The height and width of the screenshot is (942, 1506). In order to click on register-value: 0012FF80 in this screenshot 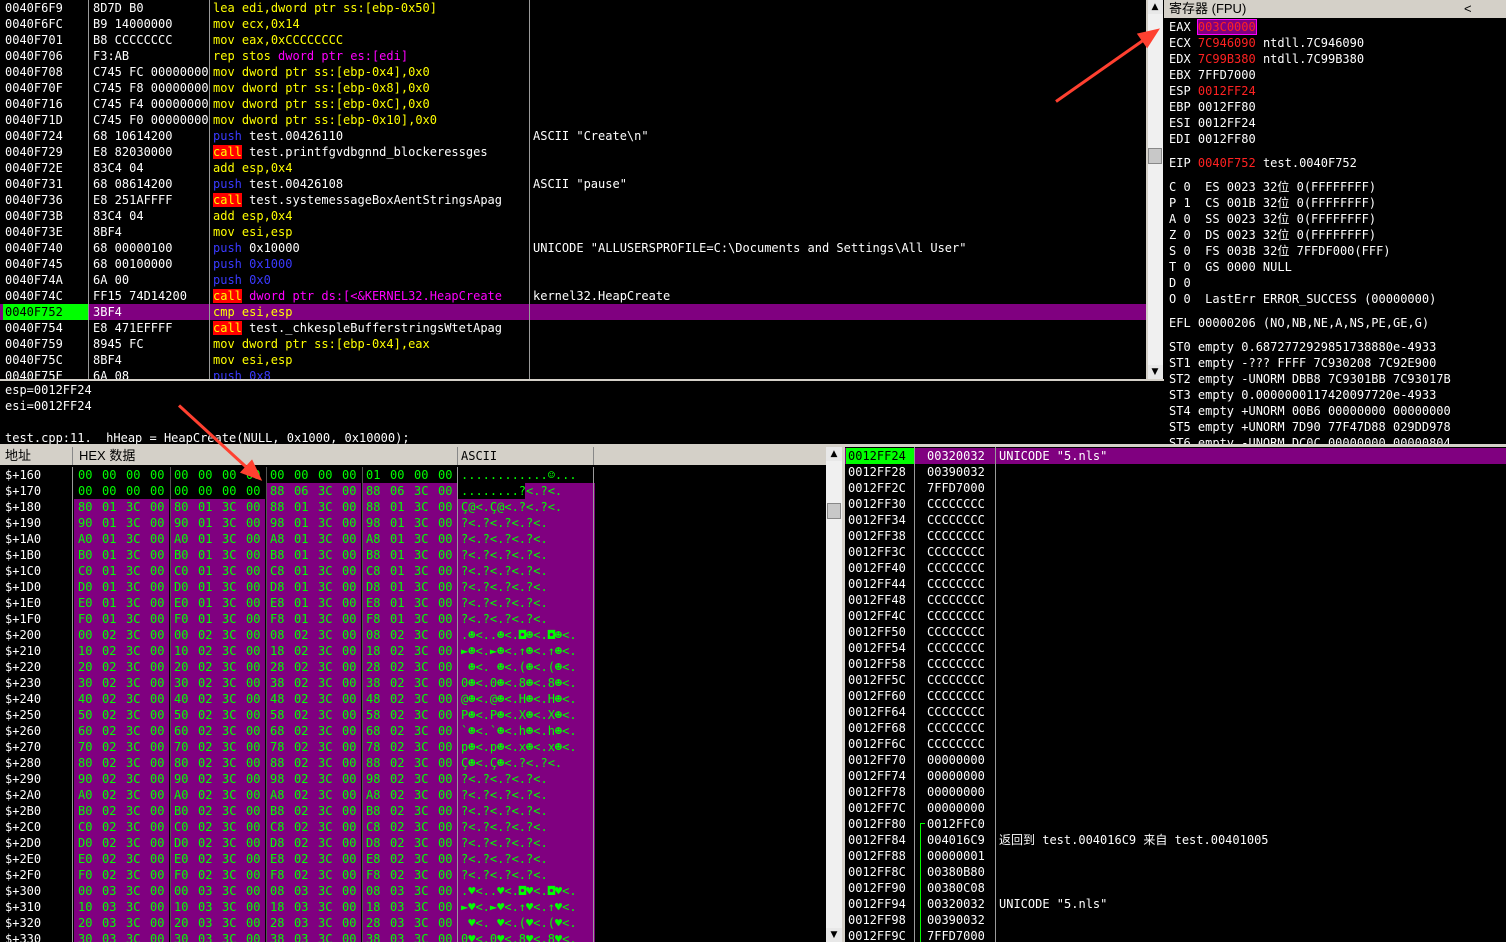, I will do `click(1227, 139)`.